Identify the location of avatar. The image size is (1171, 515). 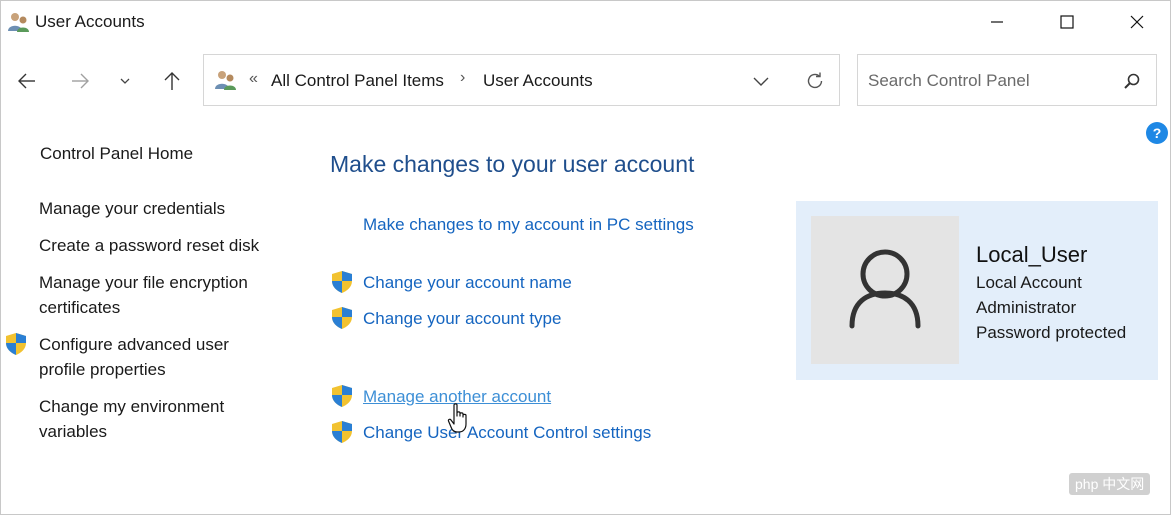
(885, 290).